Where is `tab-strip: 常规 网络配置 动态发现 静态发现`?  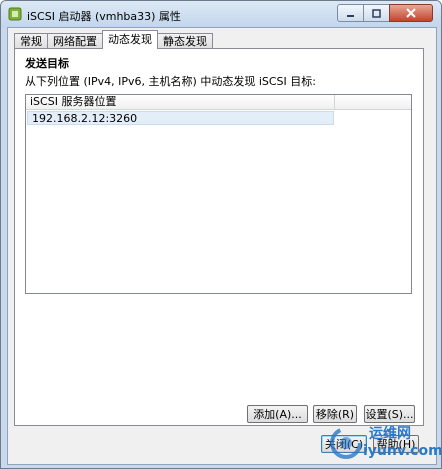
tab-strip: 常规 网络配置 动态发现 静态发现 is located at coordinates (113, 39).